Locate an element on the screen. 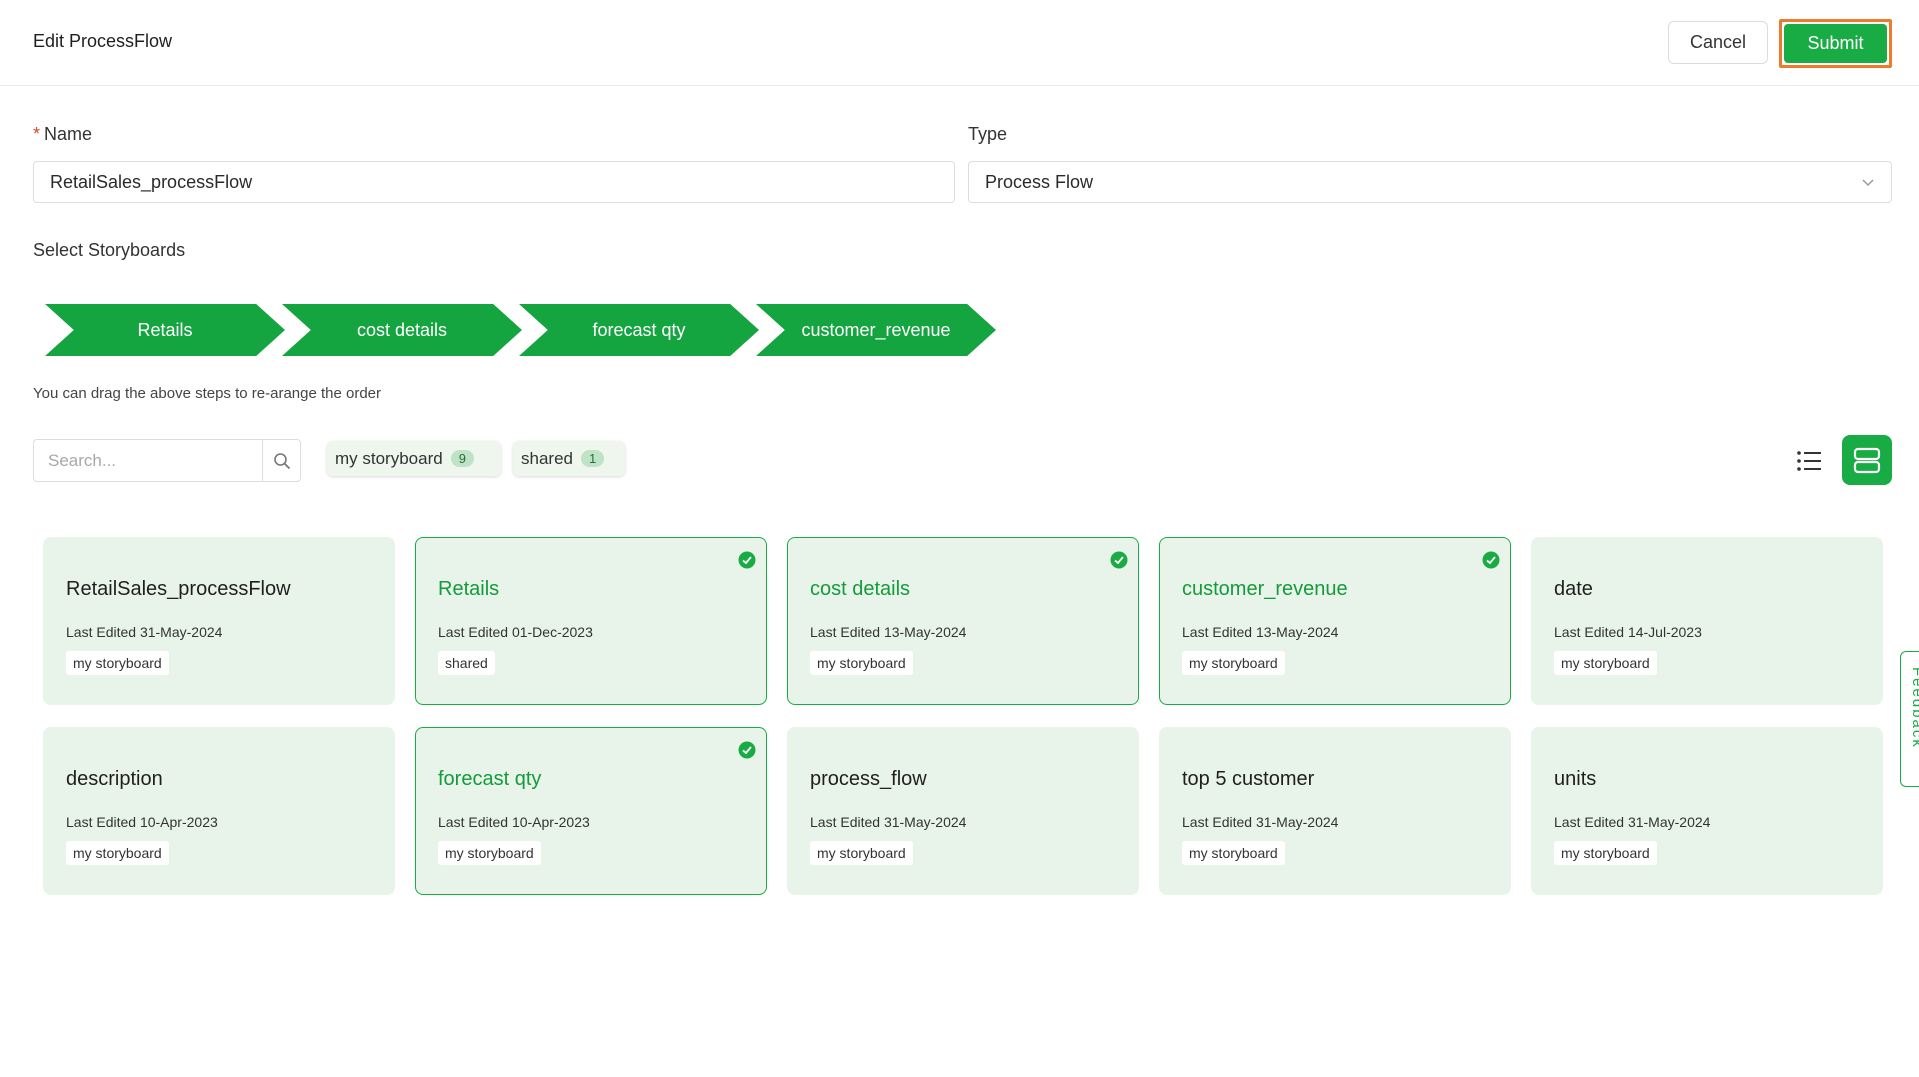 This screenshot has width=1919, height=1077. storyboards-label: Select Storyboards is located at coordinates (109, 250).